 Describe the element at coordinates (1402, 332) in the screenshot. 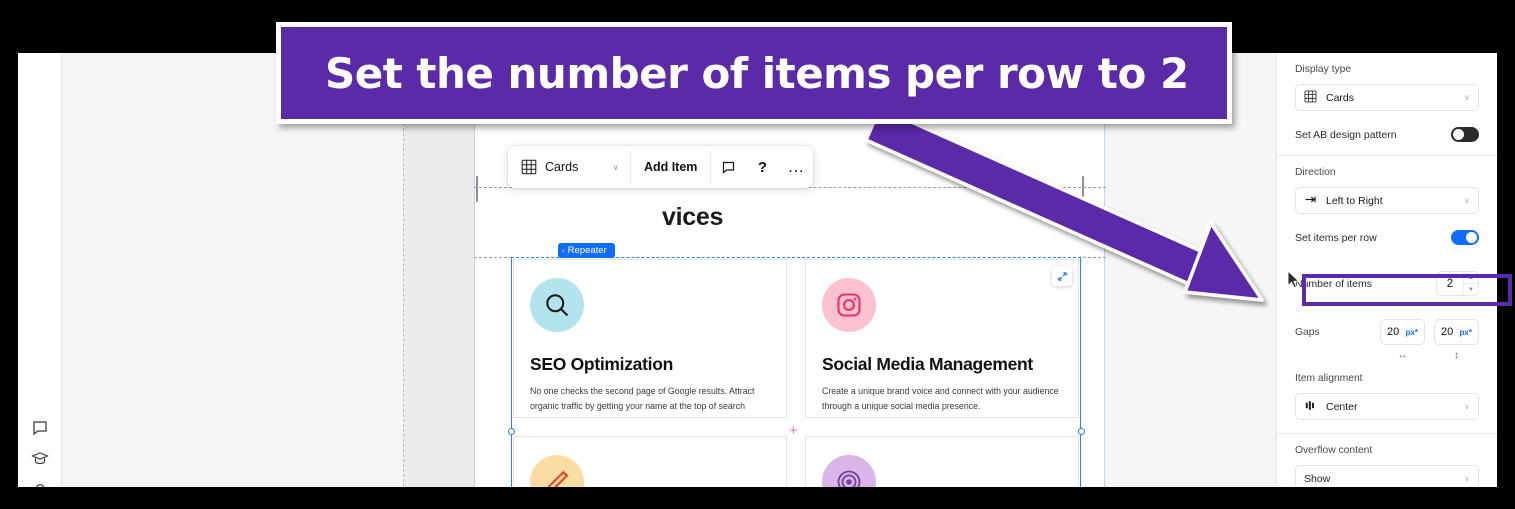

I see `gap-horizontal-input: 20 px*` at that location.